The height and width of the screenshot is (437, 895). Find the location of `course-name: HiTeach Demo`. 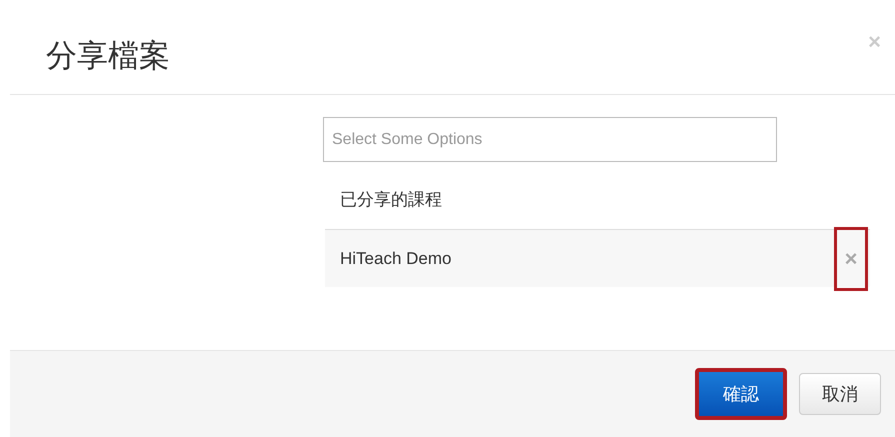

course-name: HiTeach Demo is located at coordinates (395, 258).